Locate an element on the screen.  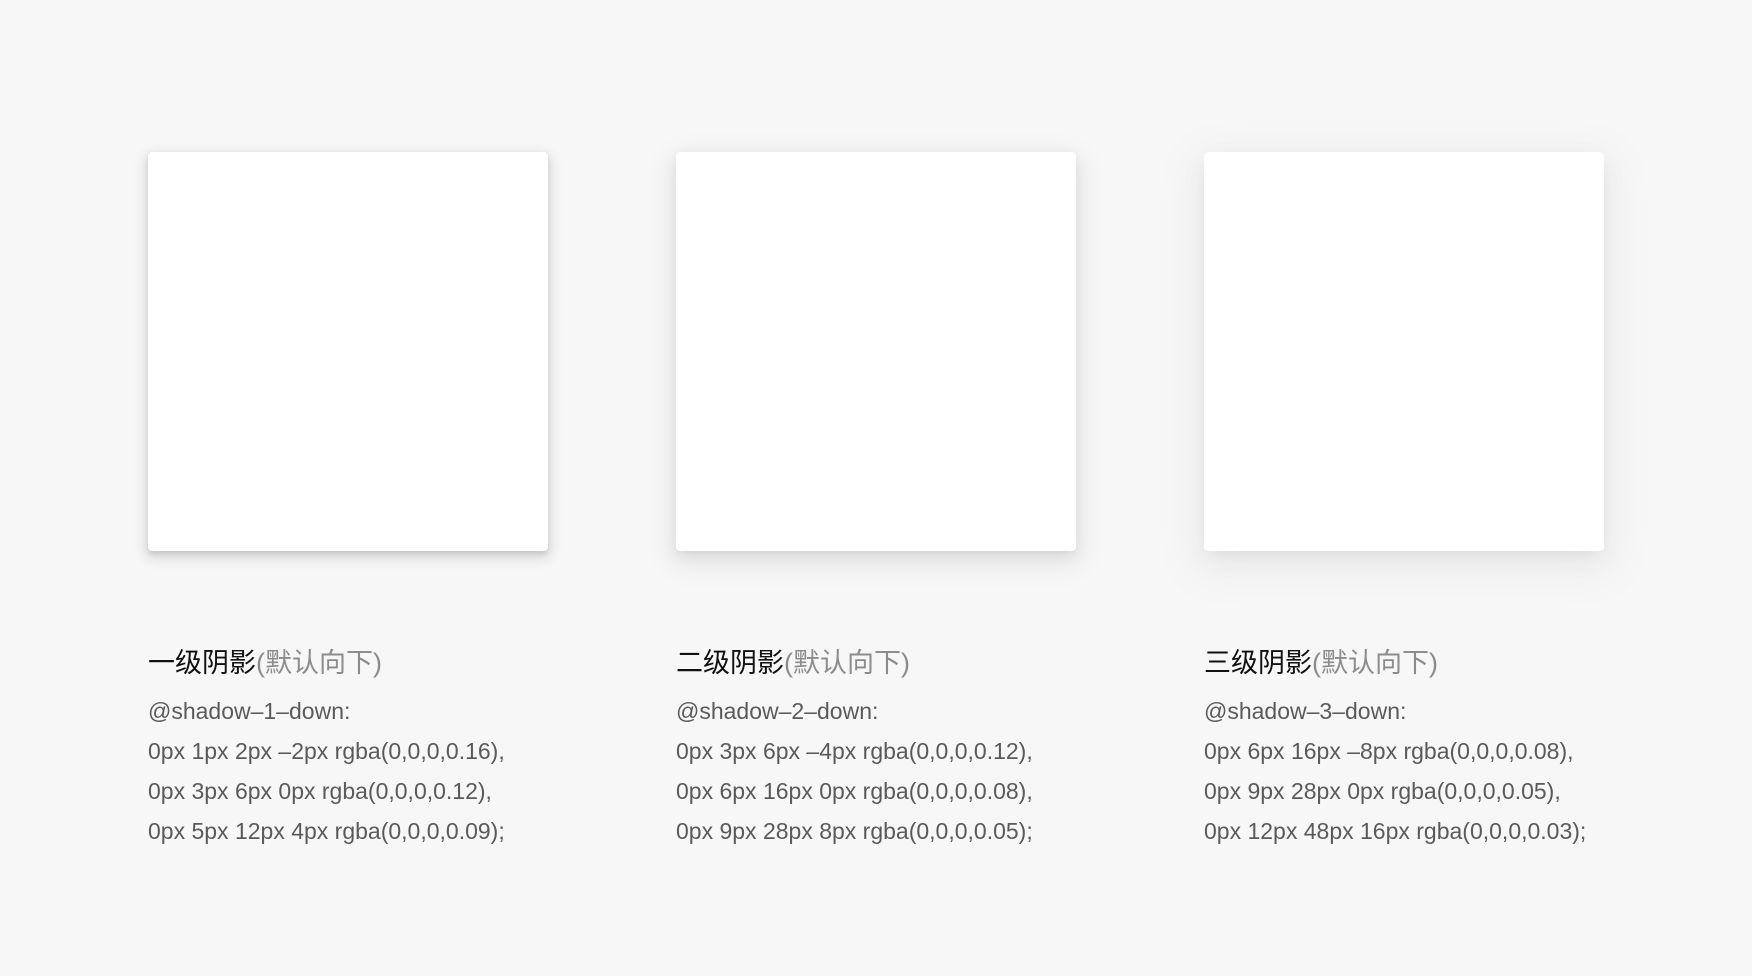
shadow-level-1-token: @shadow–1–down: is located at coordinates (249, 711).